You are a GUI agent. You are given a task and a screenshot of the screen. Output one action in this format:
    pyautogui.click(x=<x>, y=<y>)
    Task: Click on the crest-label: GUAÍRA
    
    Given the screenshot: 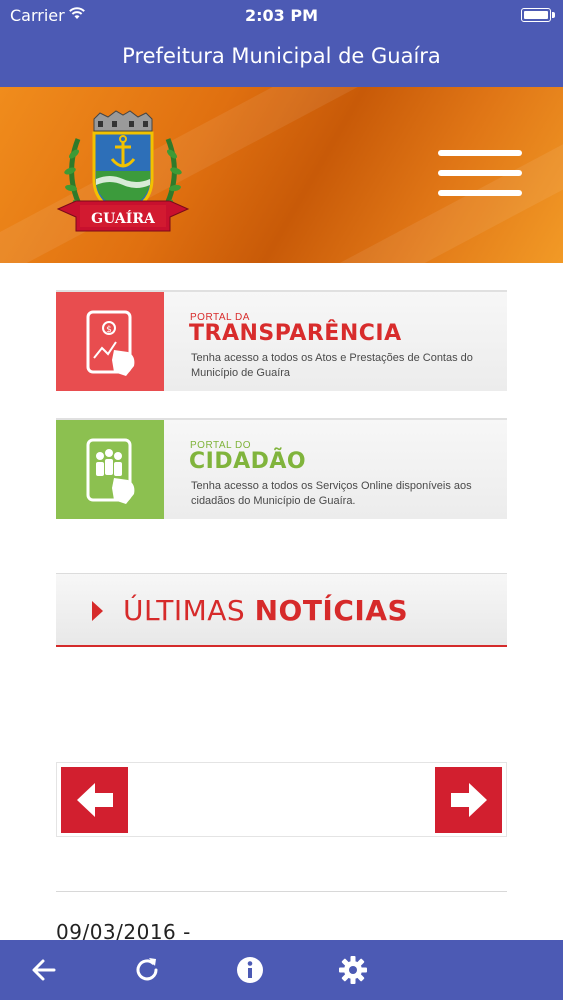 What is the action you would take?
    pyautogui.click(x=123, y=218)
    